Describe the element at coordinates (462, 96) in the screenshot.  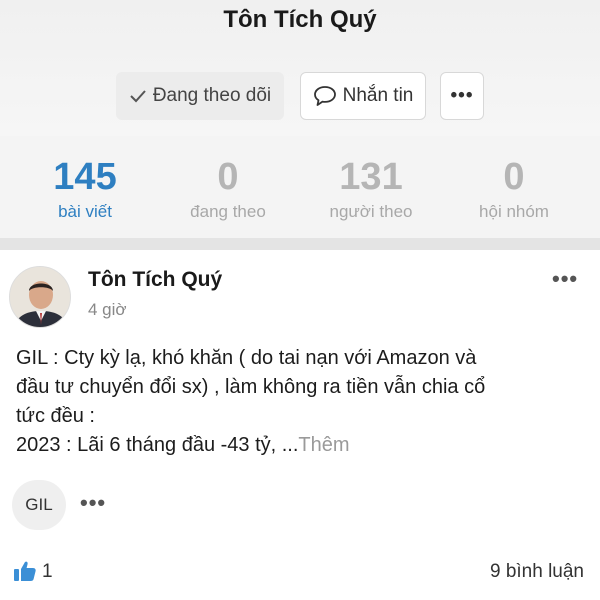
I see `more-options-button: •••` at that location.